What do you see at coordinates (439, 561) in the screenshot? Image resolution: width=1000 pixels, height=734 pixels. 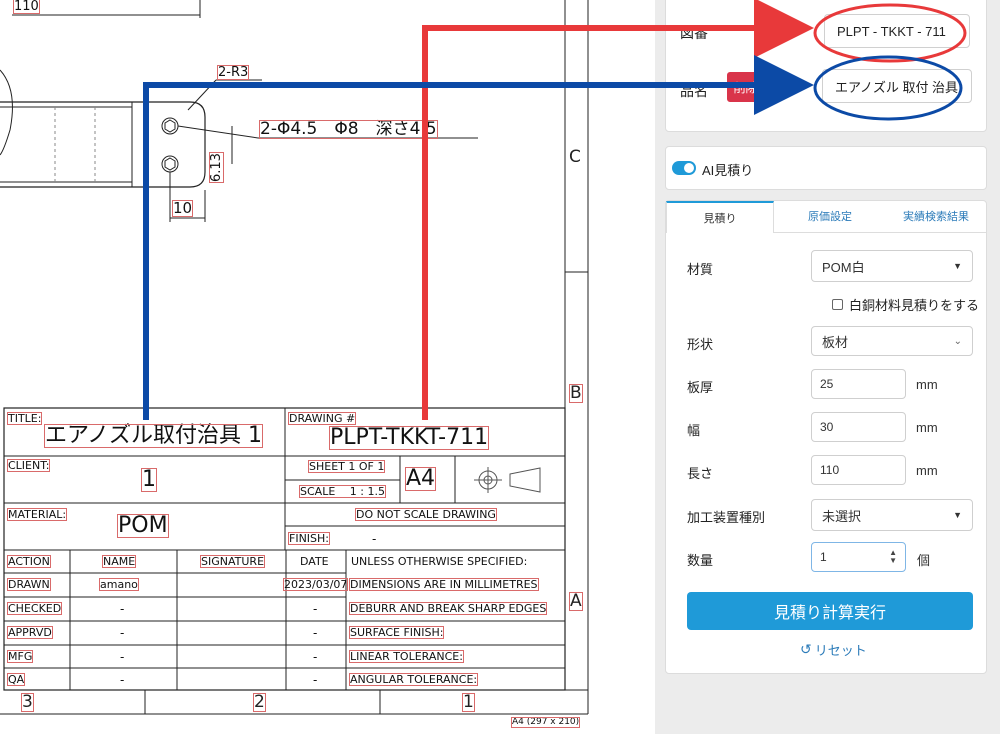 I see `note-unless: UNLESS OTHERWISE SPECIFIED:` at bounding box center [439, 561].